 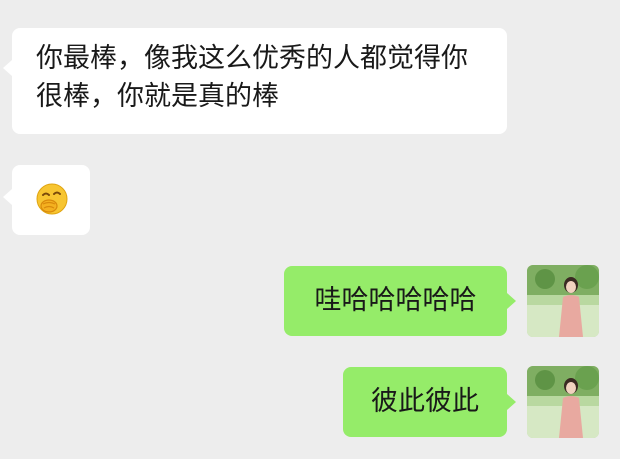 What do you see at coordinates (252, 77) in the screenshot?
I see `message-text: 你最棒，像我这么优秀的人都觉得你很棒，你就是真的棒` at bounding box center [252, 77].